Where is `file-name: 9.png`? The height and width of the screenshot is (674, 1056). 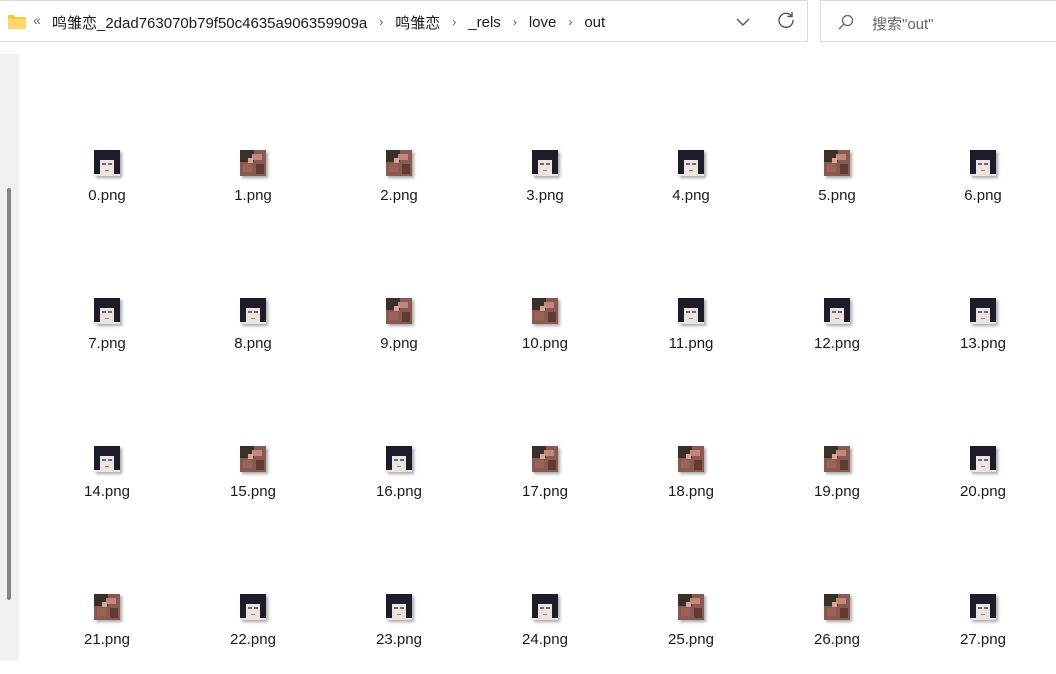 file-name: 9.png is located at coordinates (399, 343).